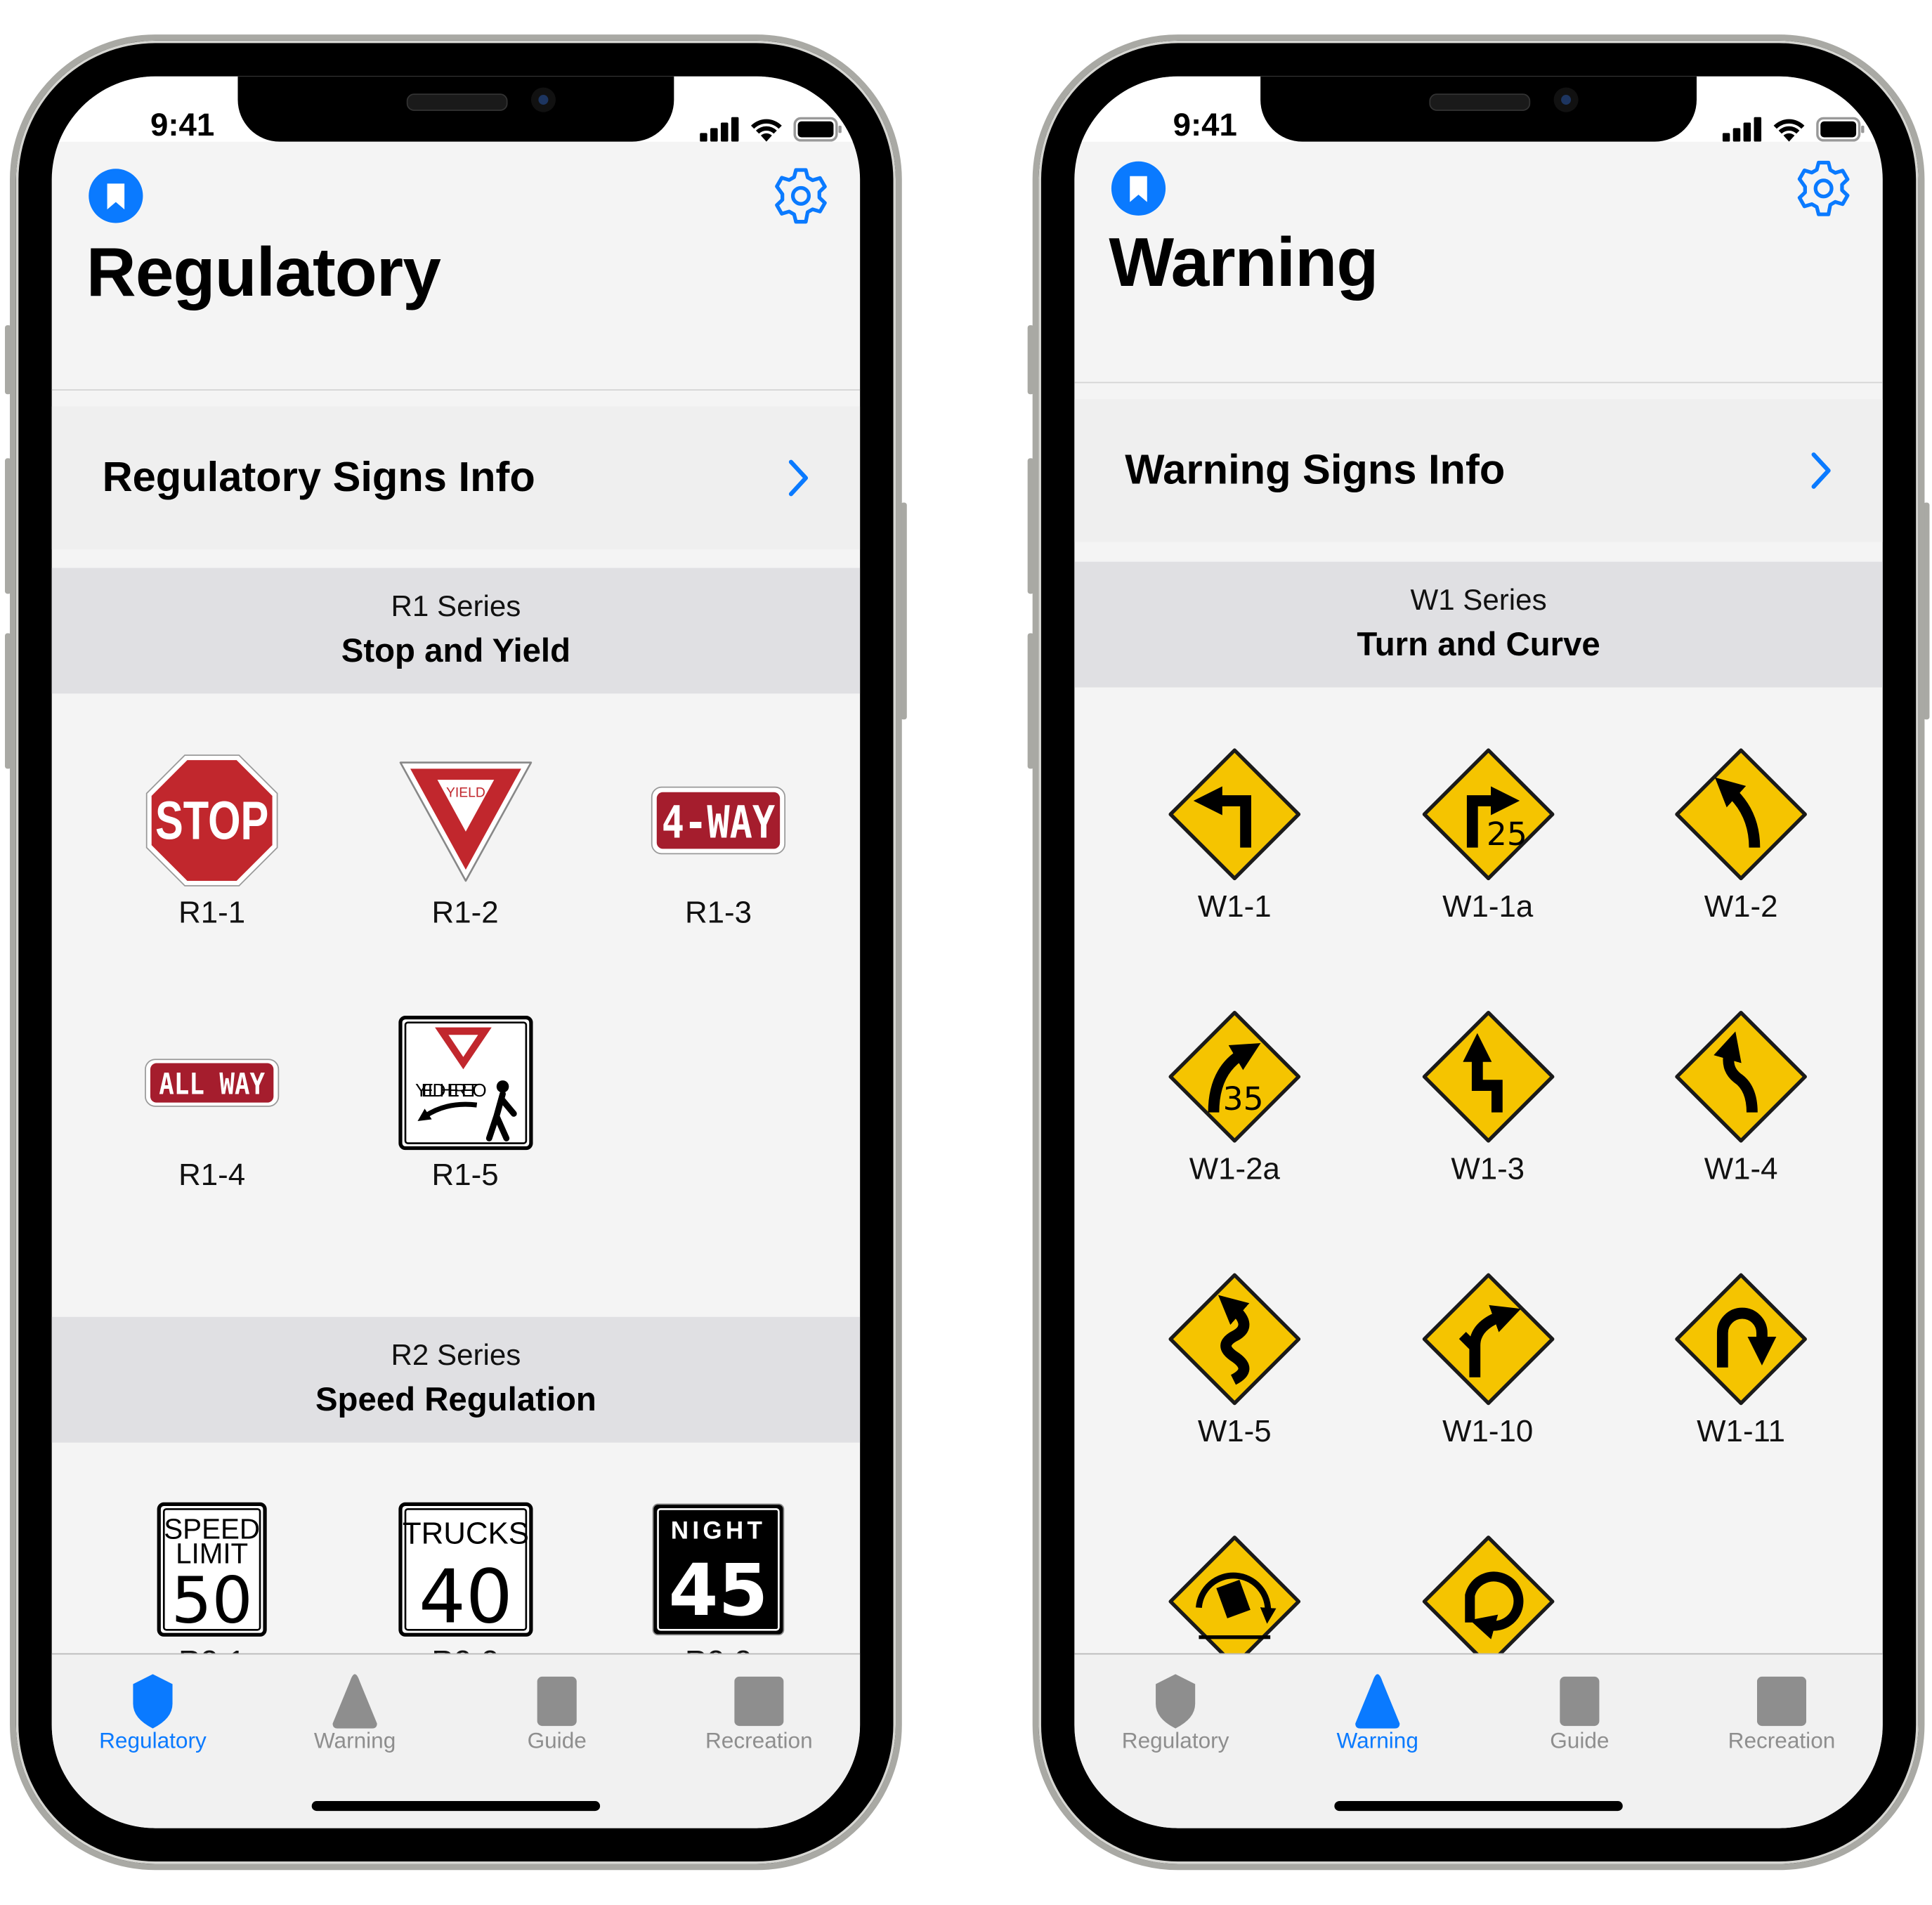 The height and width of the screenshot is (1905, 1932). What do you see at coordinates (456, 1399) in the screenshot?
I see `section-name: Speed Regulation` at bounding box center [456, 1399].